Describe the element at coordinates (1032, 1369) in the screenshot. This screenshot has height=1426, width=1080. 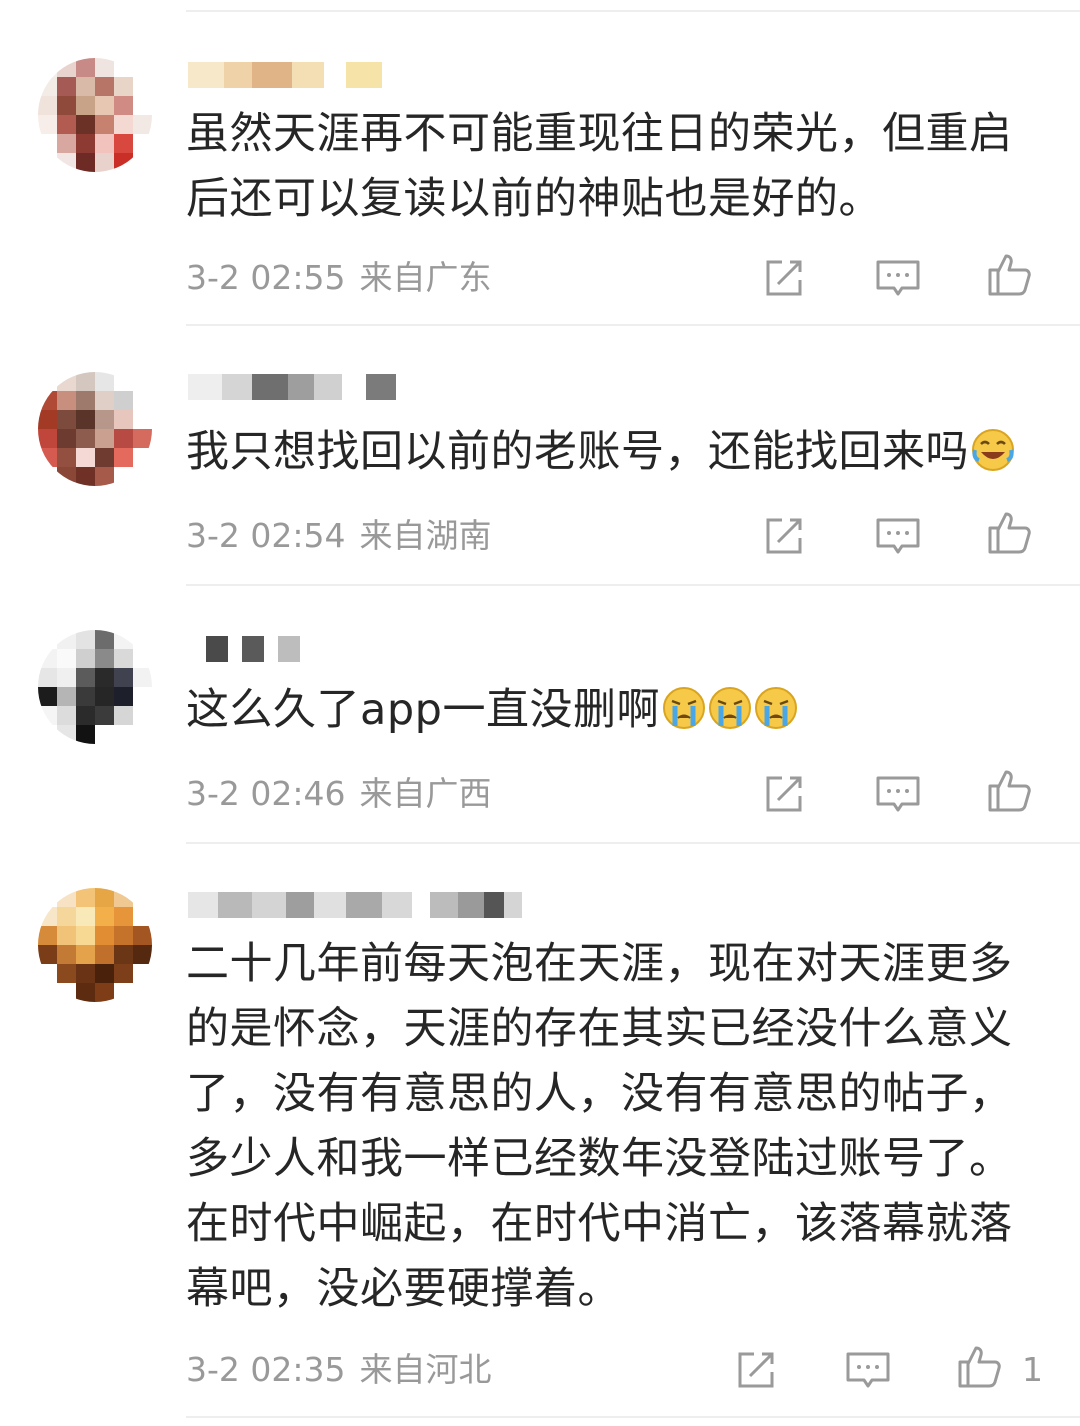
I see `like-count: 1` at that location.